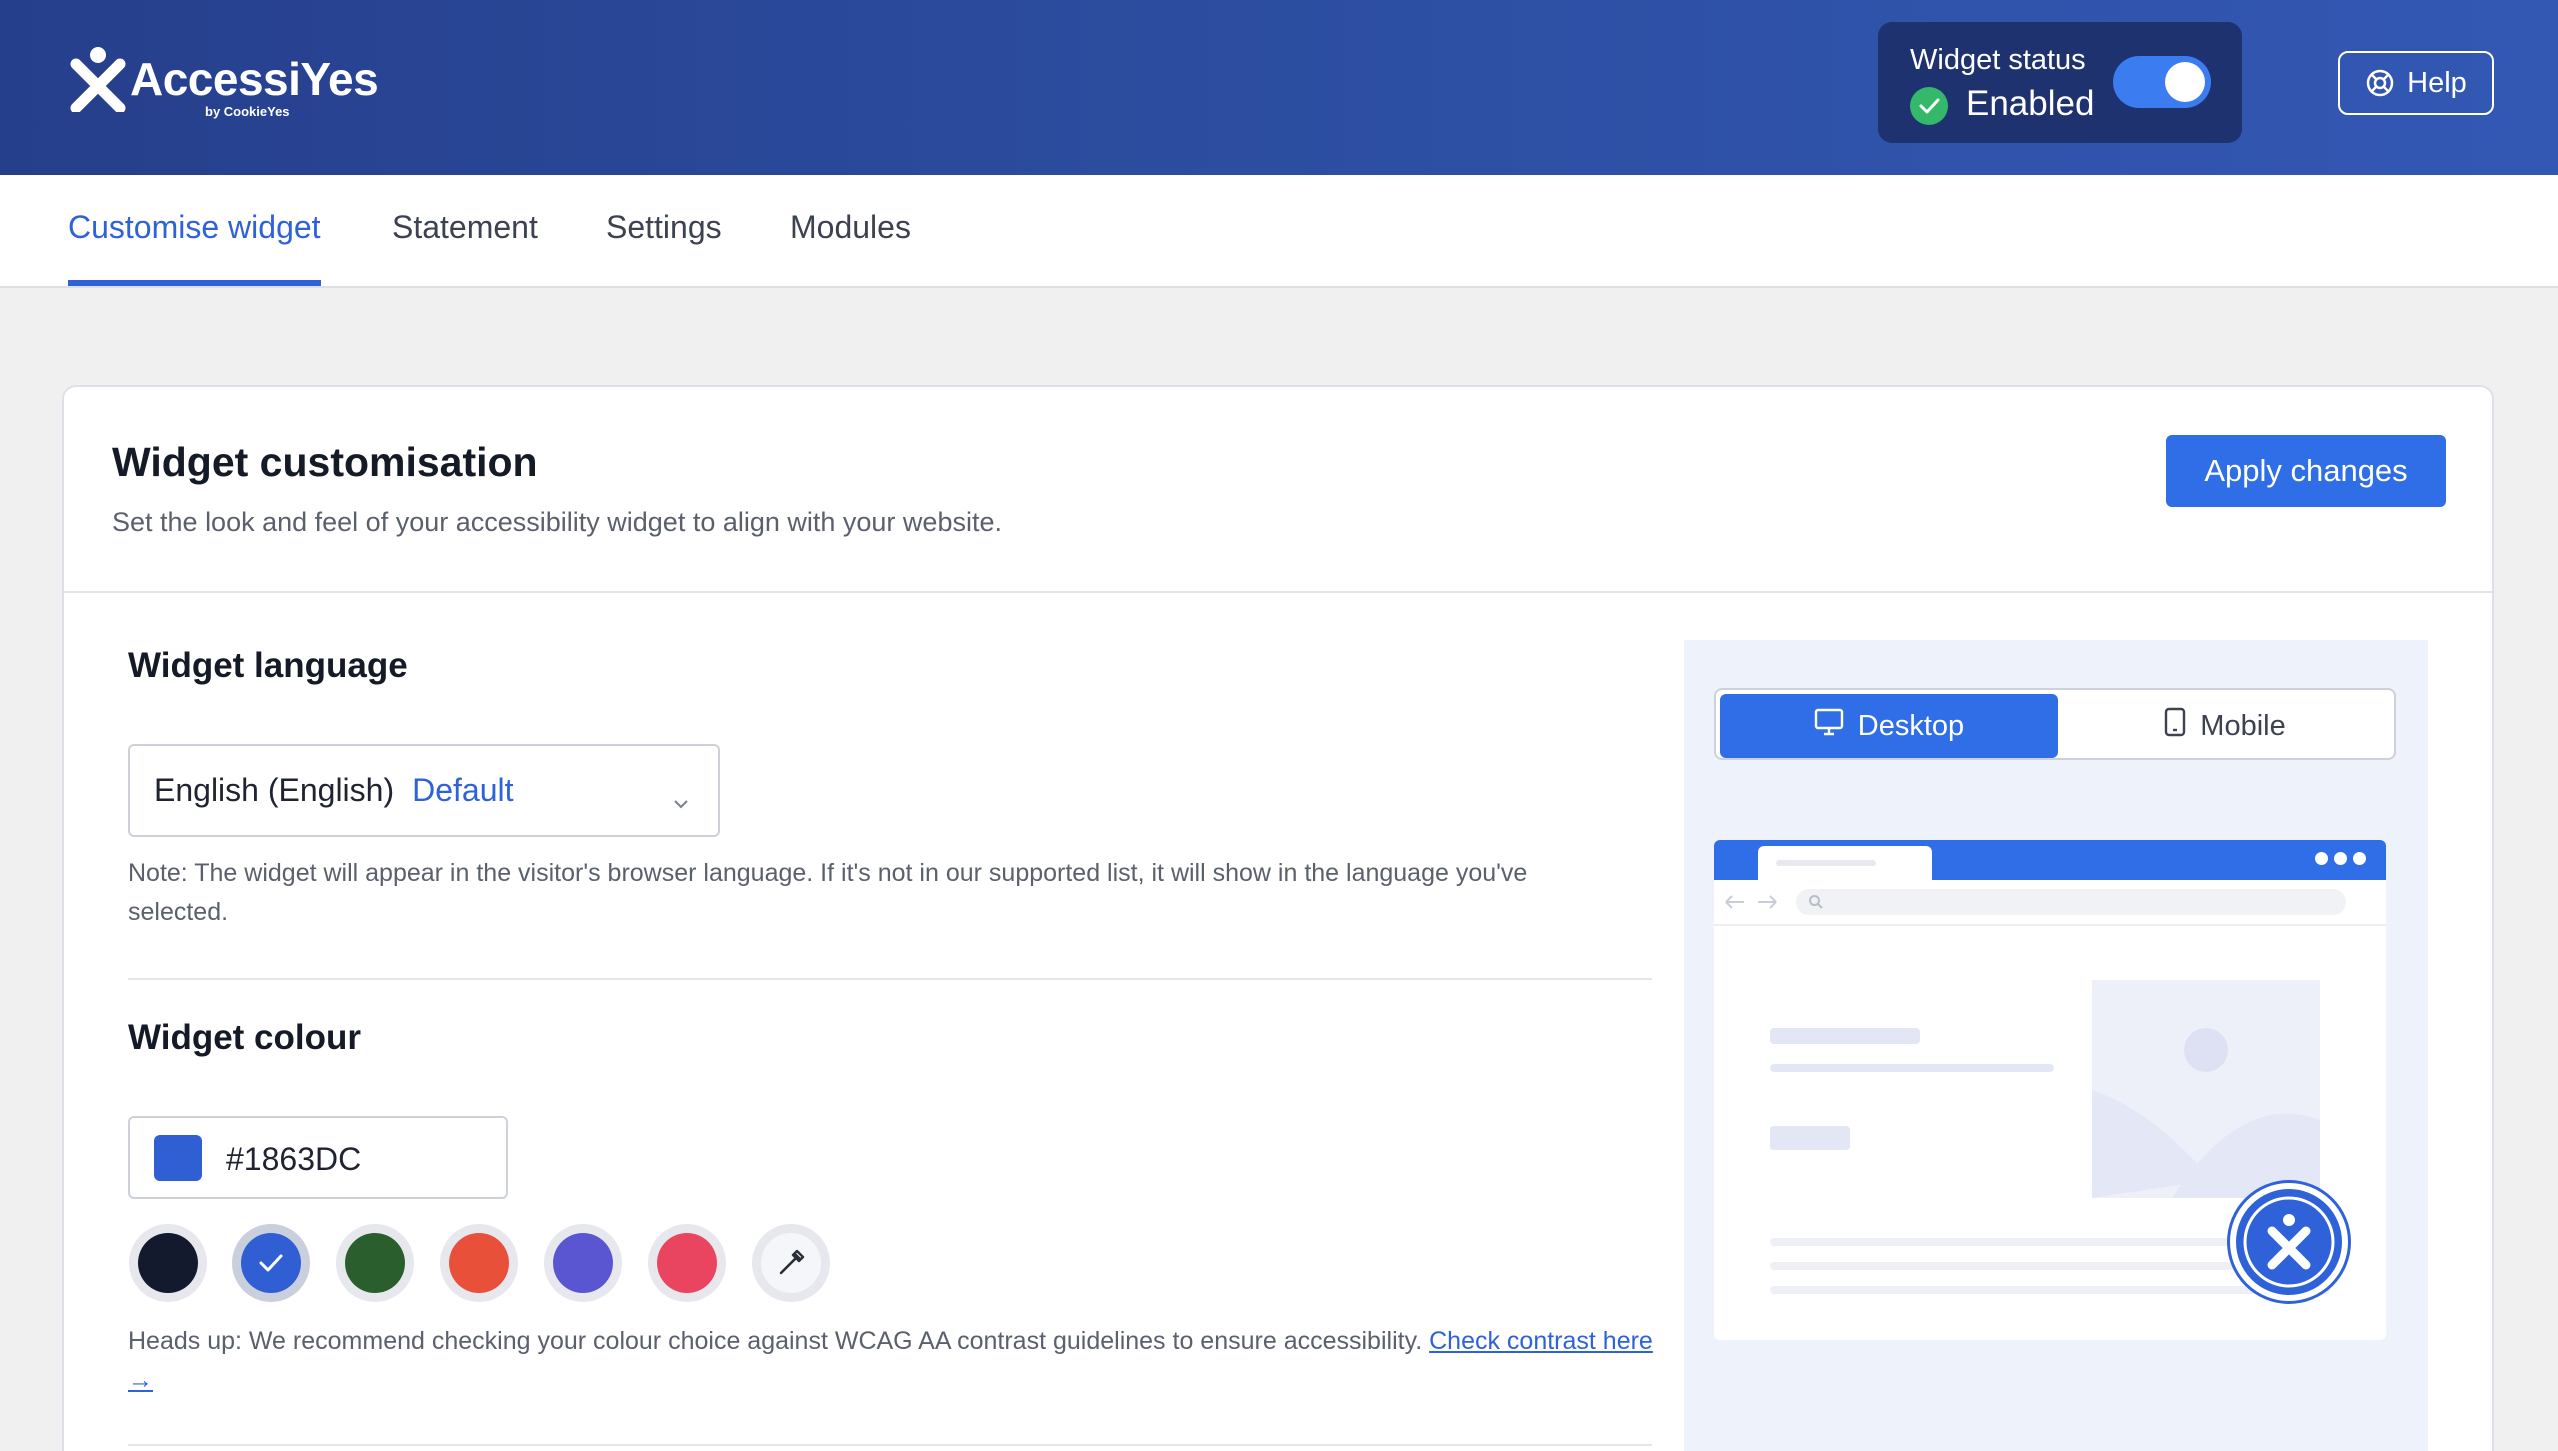 This screenshot has height=1451, width=2558. What do you see at coordinates (294, 1159) in the screenshot?
I see `colour-hex-value: #1863DC` at bounding box center [294, 1159].